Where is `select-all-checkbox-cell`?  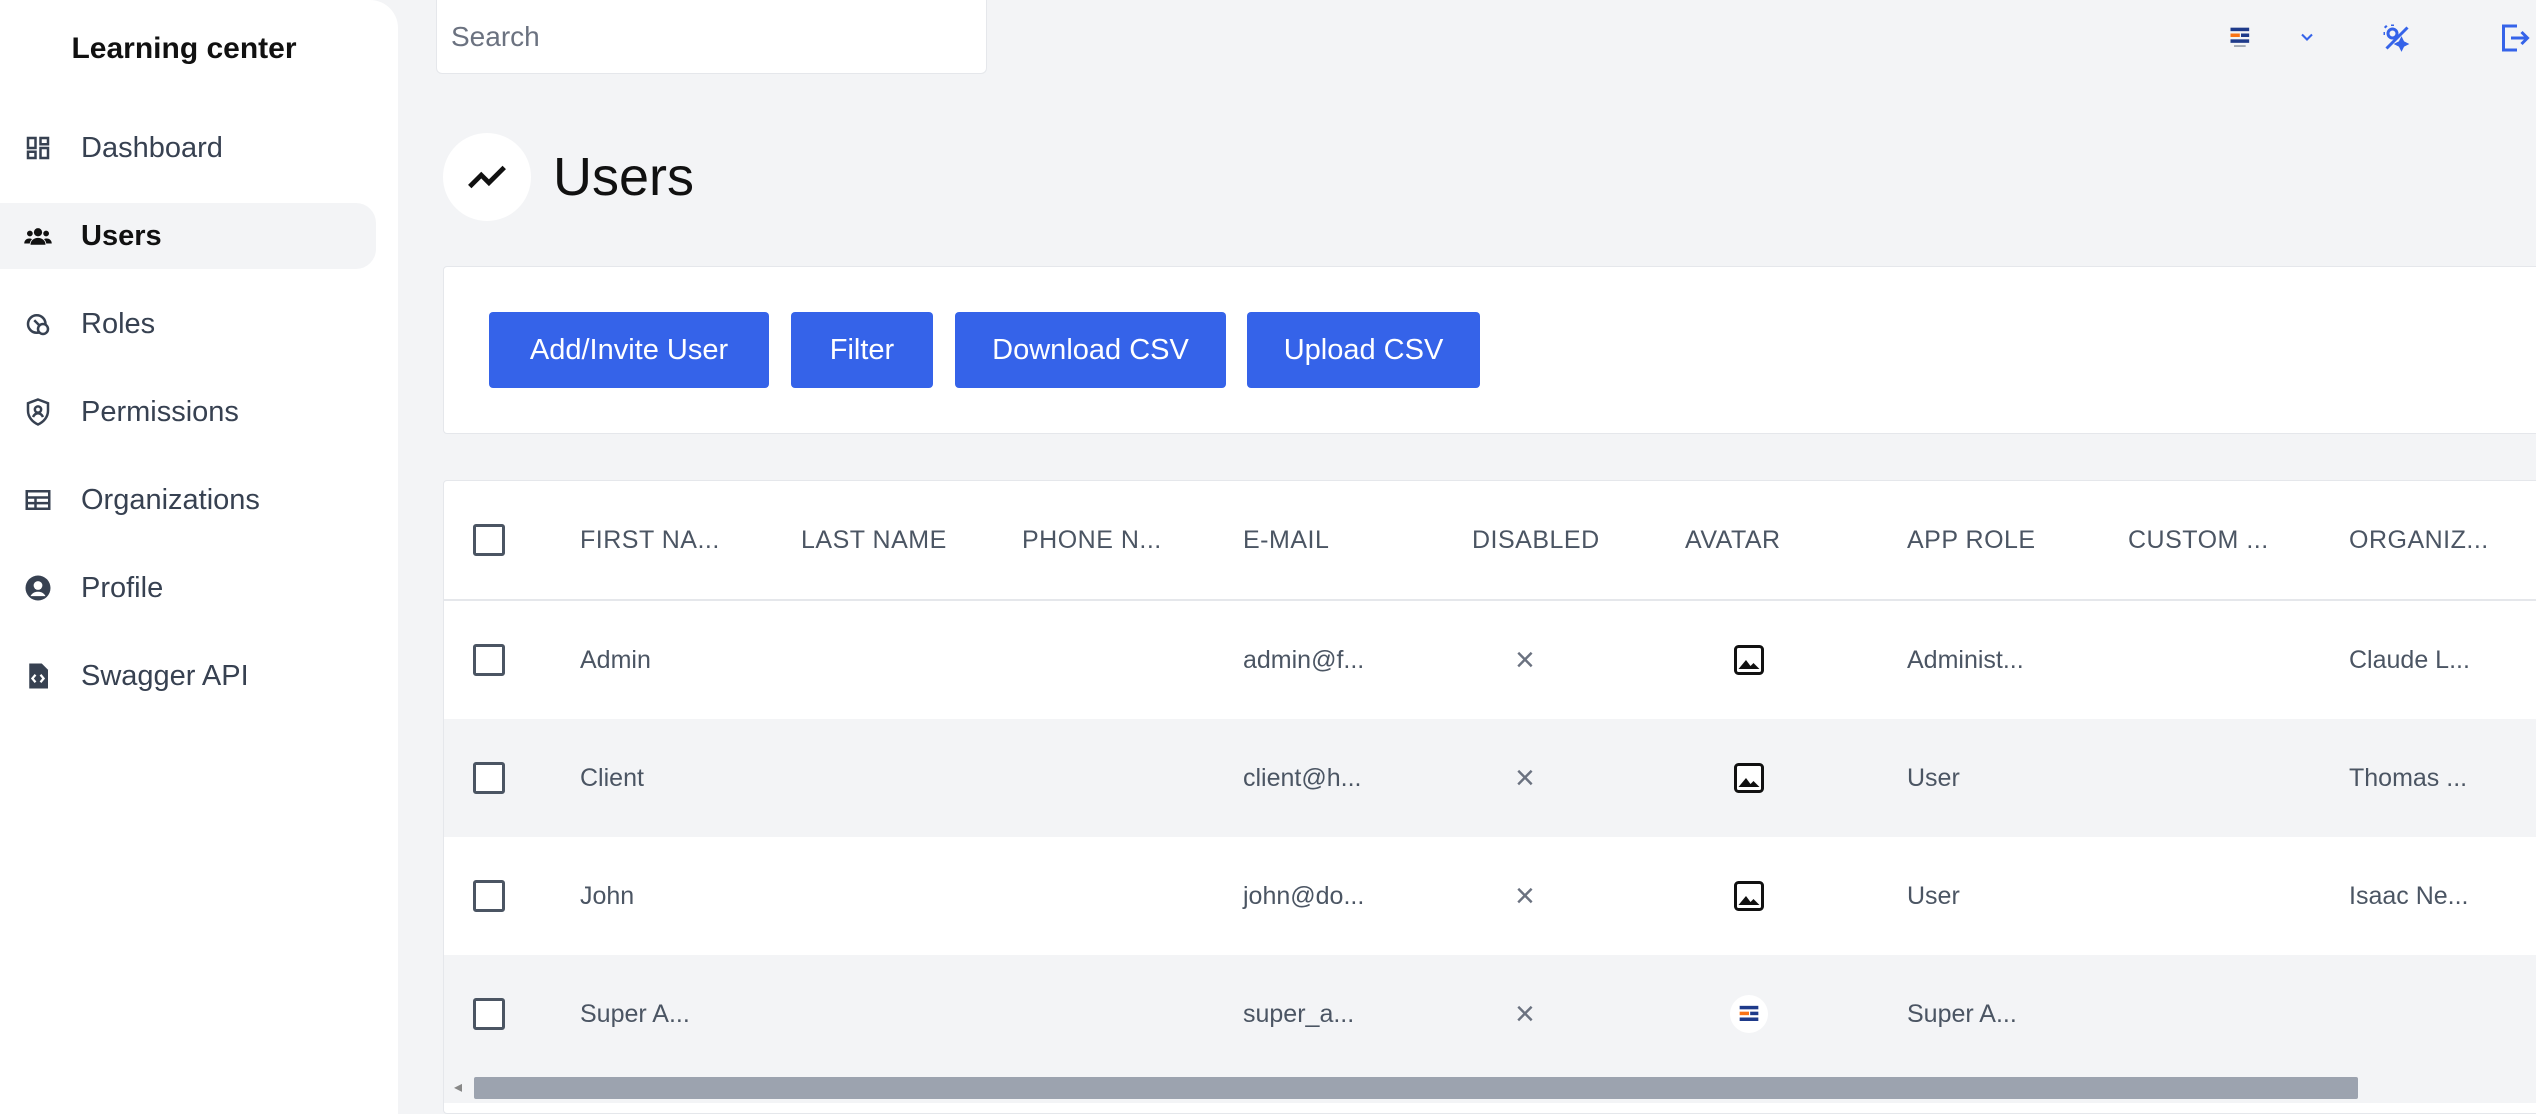
select-all-checkbox-cell is located at coordinates (489, 540).